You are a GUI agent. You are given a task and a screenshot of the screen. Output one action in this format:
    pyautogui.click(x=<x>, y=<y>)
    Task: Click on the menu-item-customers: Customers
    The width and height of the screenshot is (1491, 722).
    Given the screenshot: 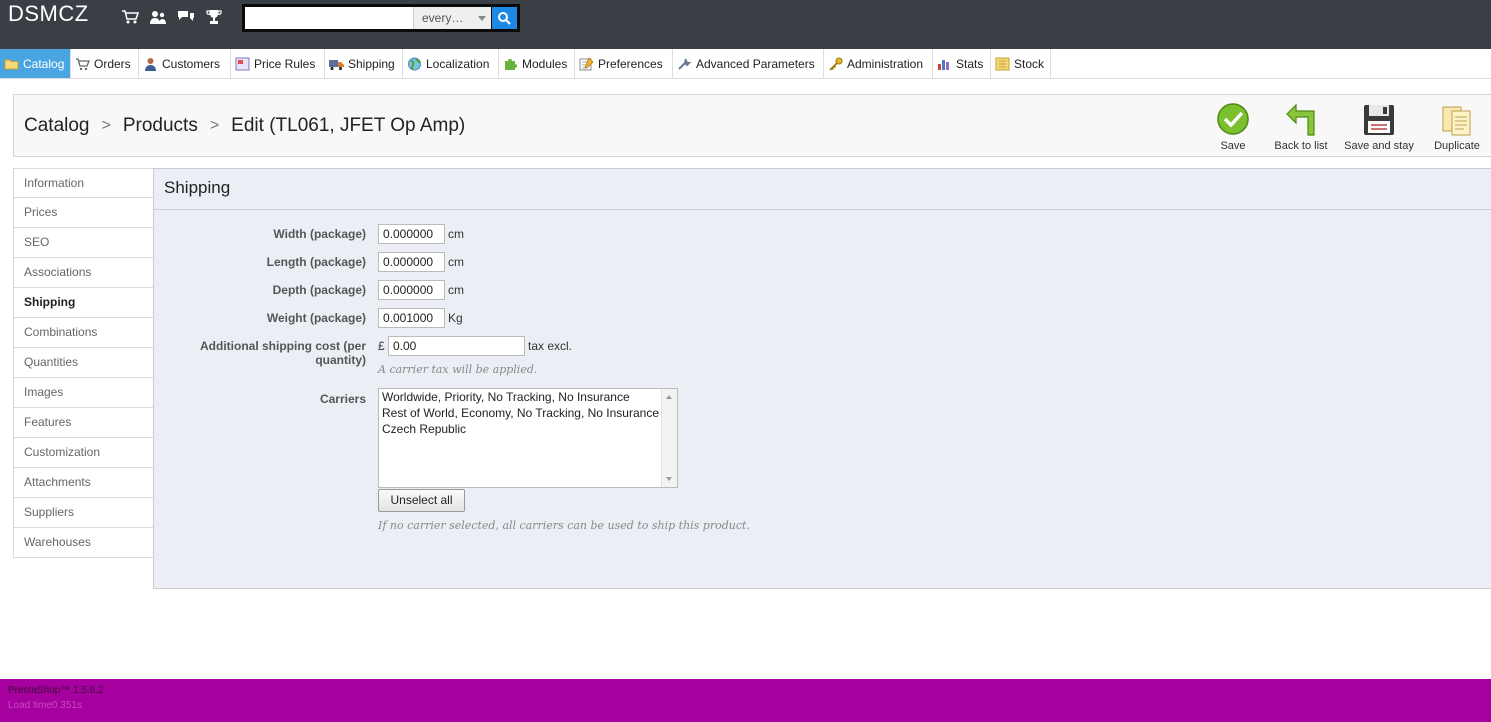 What is the action you would take?
    pyautogui.click(x=185, y=63)
    